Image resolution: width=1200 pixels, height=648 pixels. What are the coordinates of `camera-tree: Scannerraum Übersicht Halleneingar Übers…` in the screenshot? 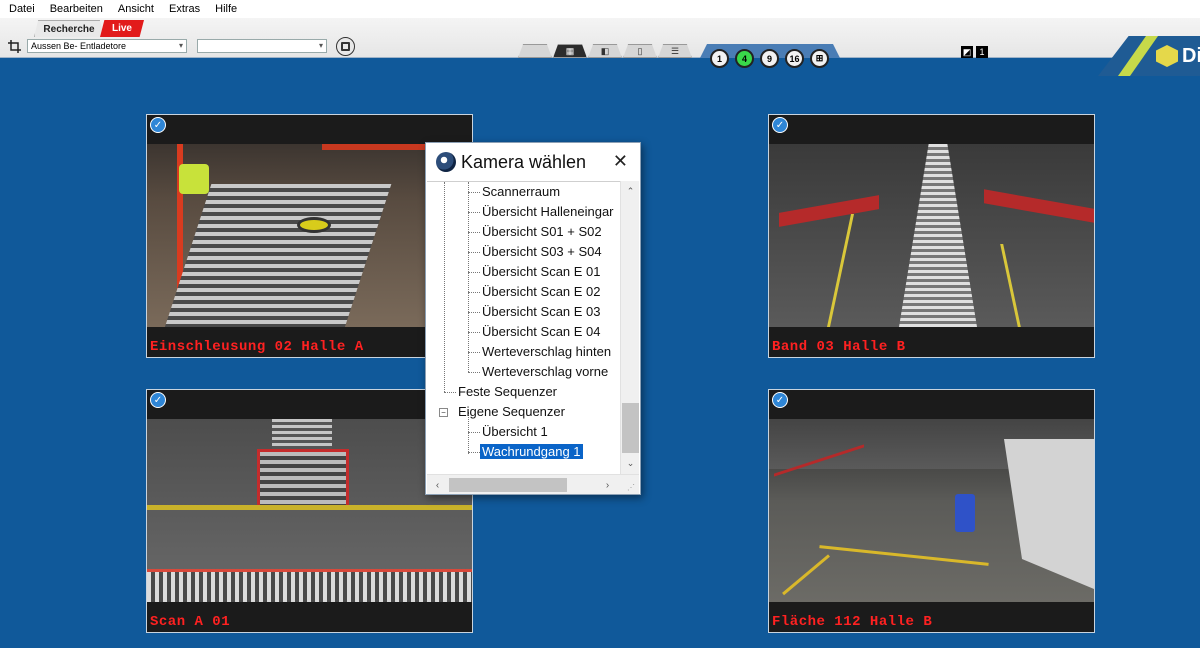 It's located at (523, 327).